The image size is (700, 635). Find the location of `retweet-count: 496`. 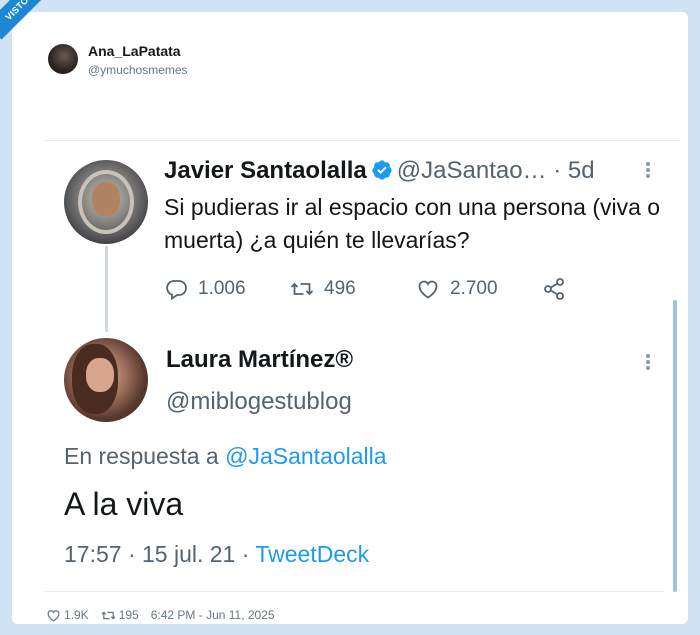

retweet-count: 496 is located at coordinates (340, 288).